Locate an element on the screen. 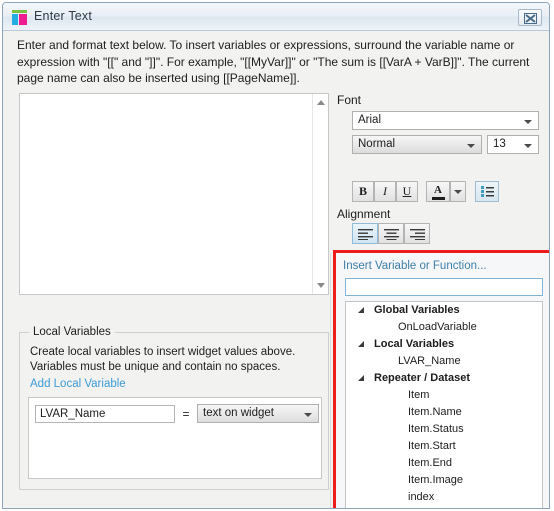  font-size-value: 13 is located at coordinates (499, 144).